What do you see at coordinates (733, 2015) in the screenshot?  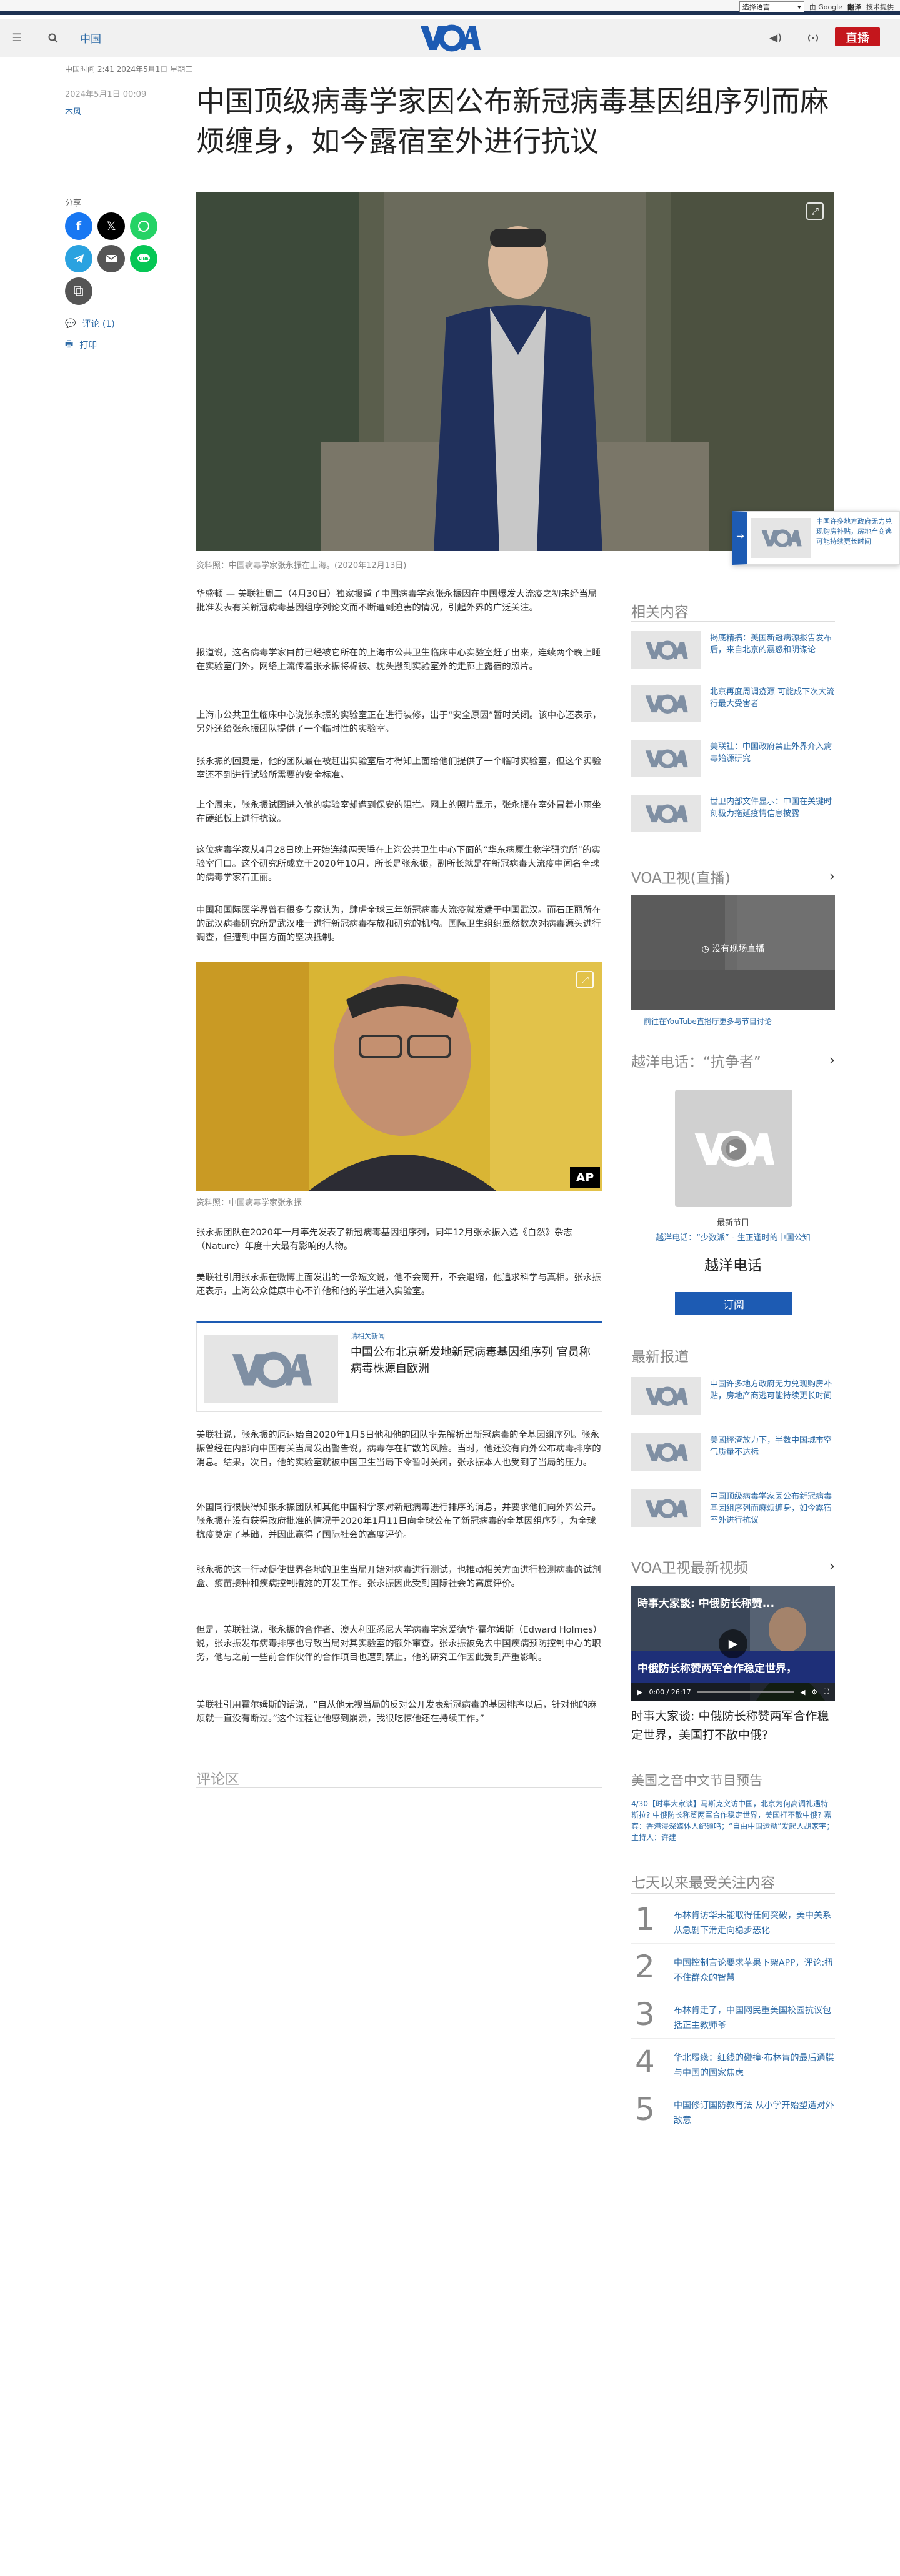 I see `popular-item: 3 布林肯走了，中国网民重美国校园抗议包括正主教师爷` at bounding box center [733, 2015].